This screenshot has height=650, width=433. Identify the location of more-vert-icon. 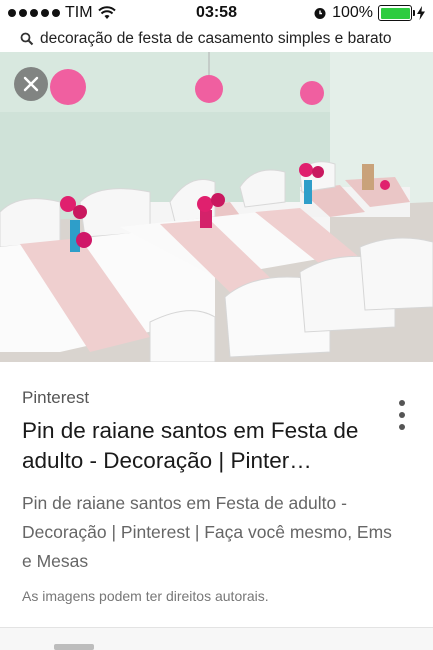
(402, 415).